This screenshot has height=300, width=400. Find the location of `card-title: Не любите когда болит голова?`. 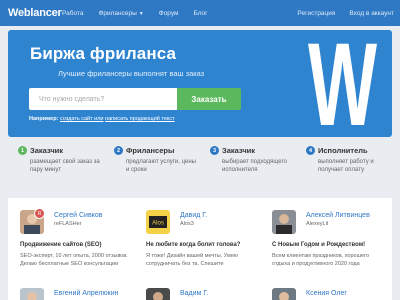

card-title: Не любите когда болит голова? is located at coordinates (193, 245).